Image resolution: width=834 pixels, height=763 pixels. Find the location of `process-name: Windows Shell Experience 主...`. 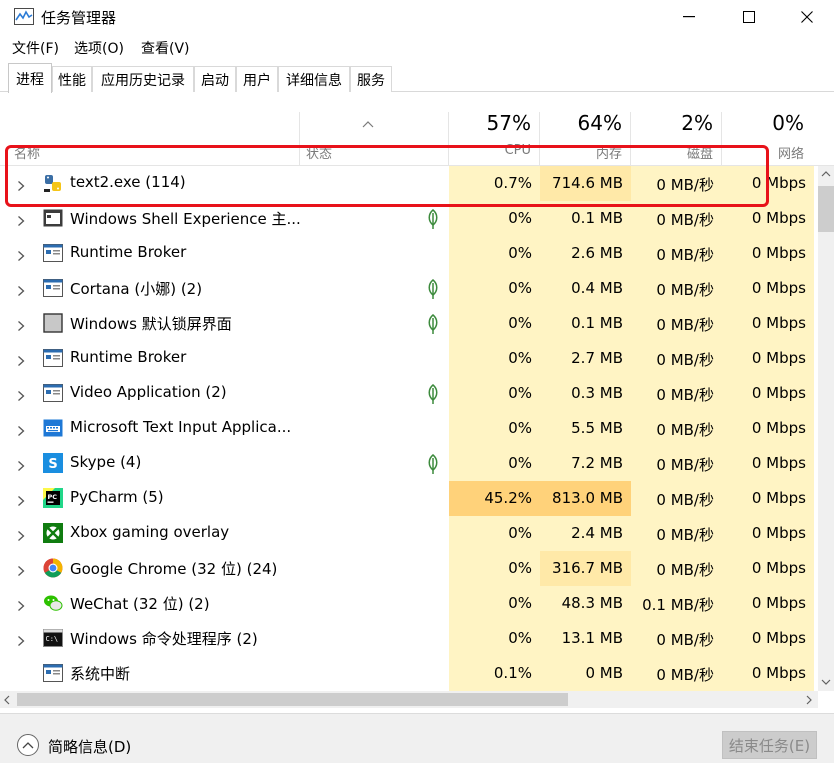

process-name: Windows Shell Experience 主... is located at coordinates (185, 219).